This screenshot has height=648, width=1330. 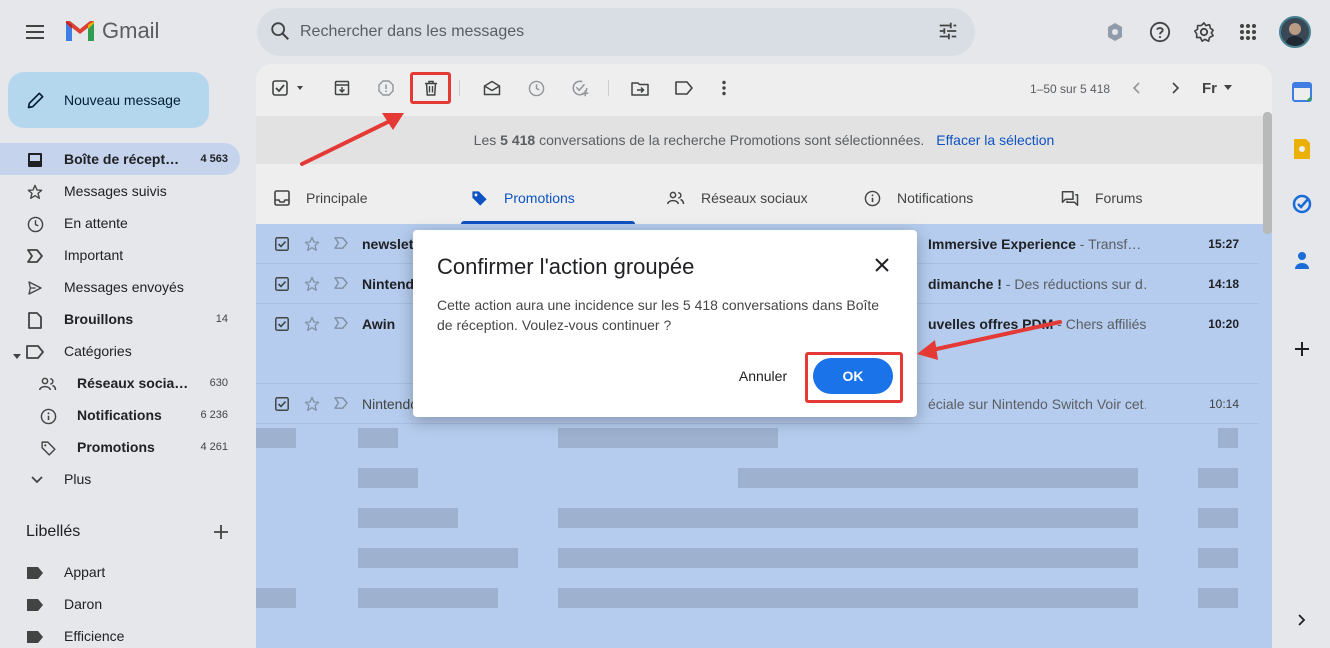 What do you see at coordinates (996, 336) in the screenshot?
I see `annotation-arrow-ok` at bounding box center [996, 336].